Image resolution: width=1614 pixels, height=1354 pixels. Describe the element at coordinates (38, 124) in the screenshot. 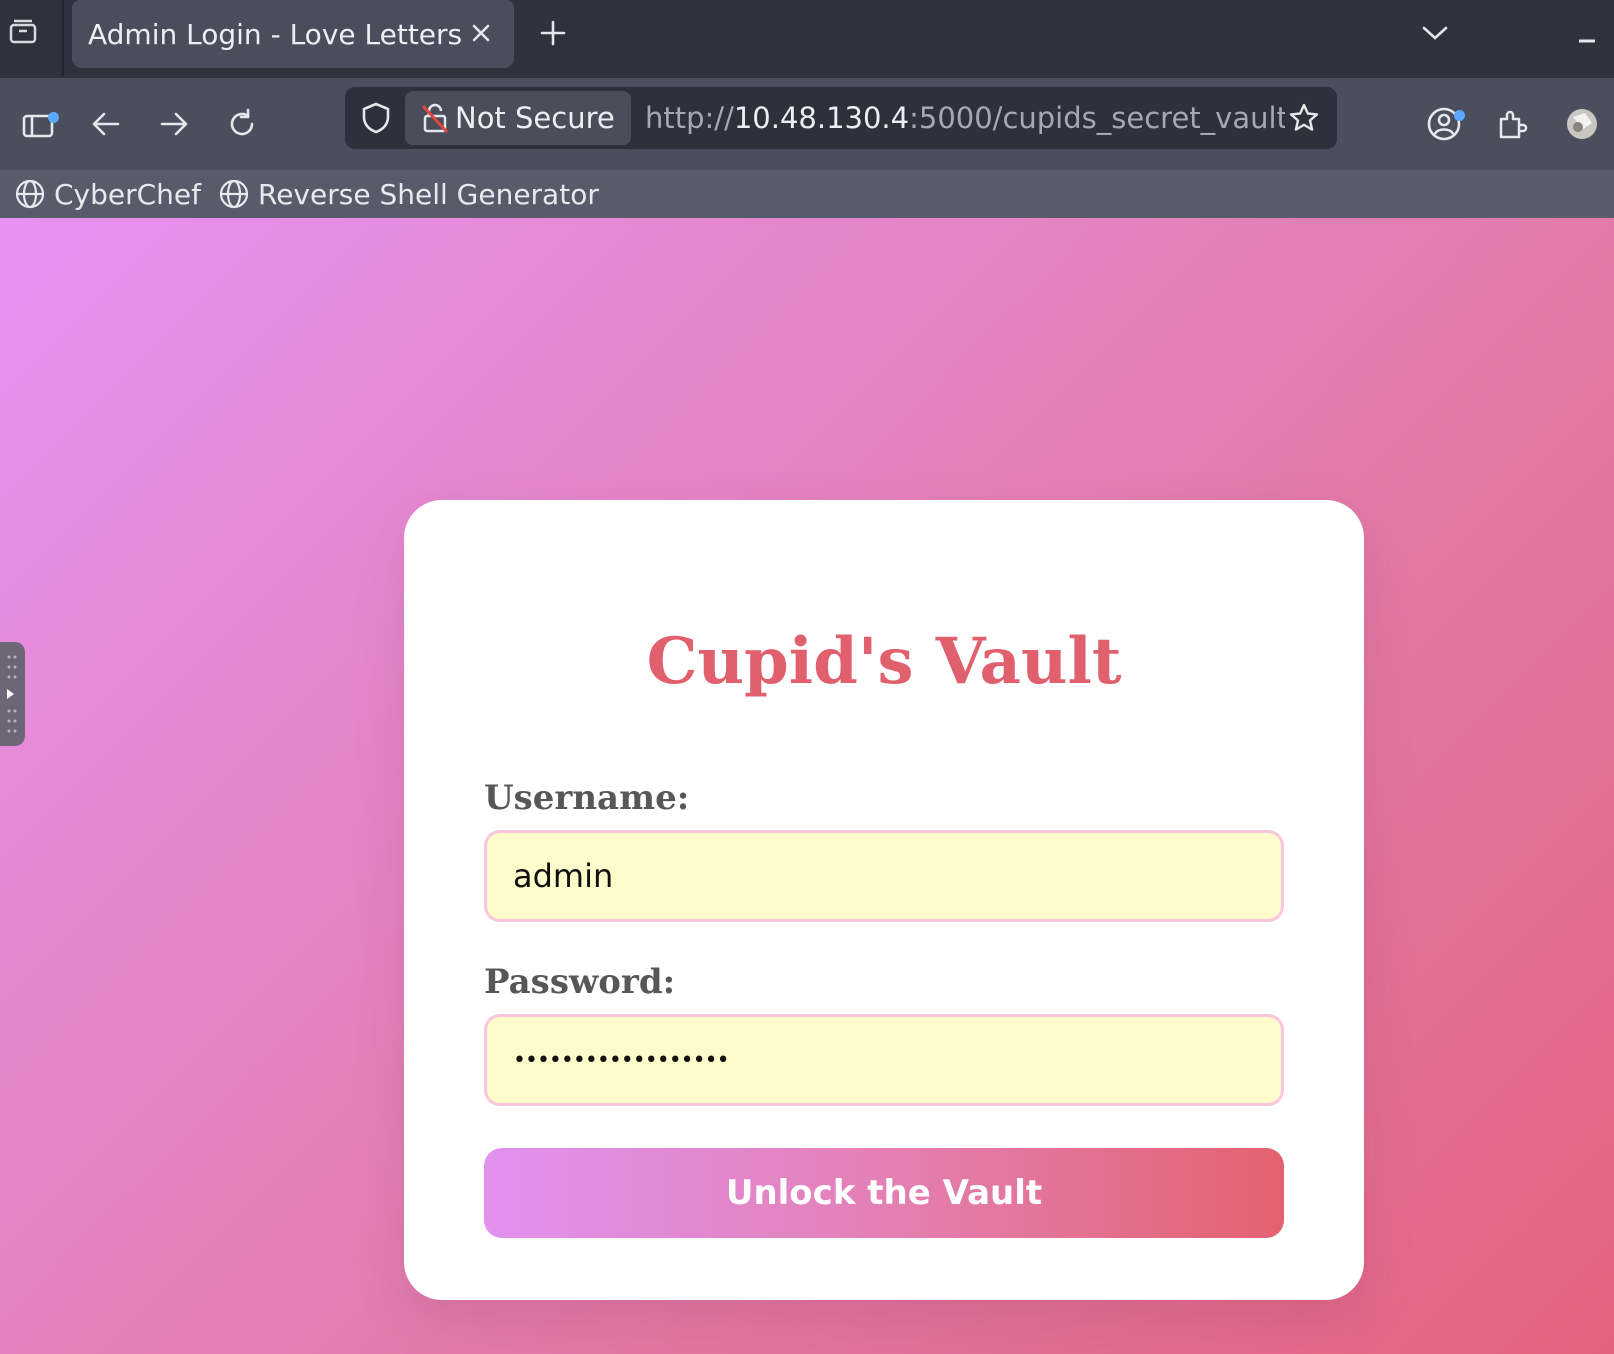

I see `sidebar-toggle-icon` at that location.